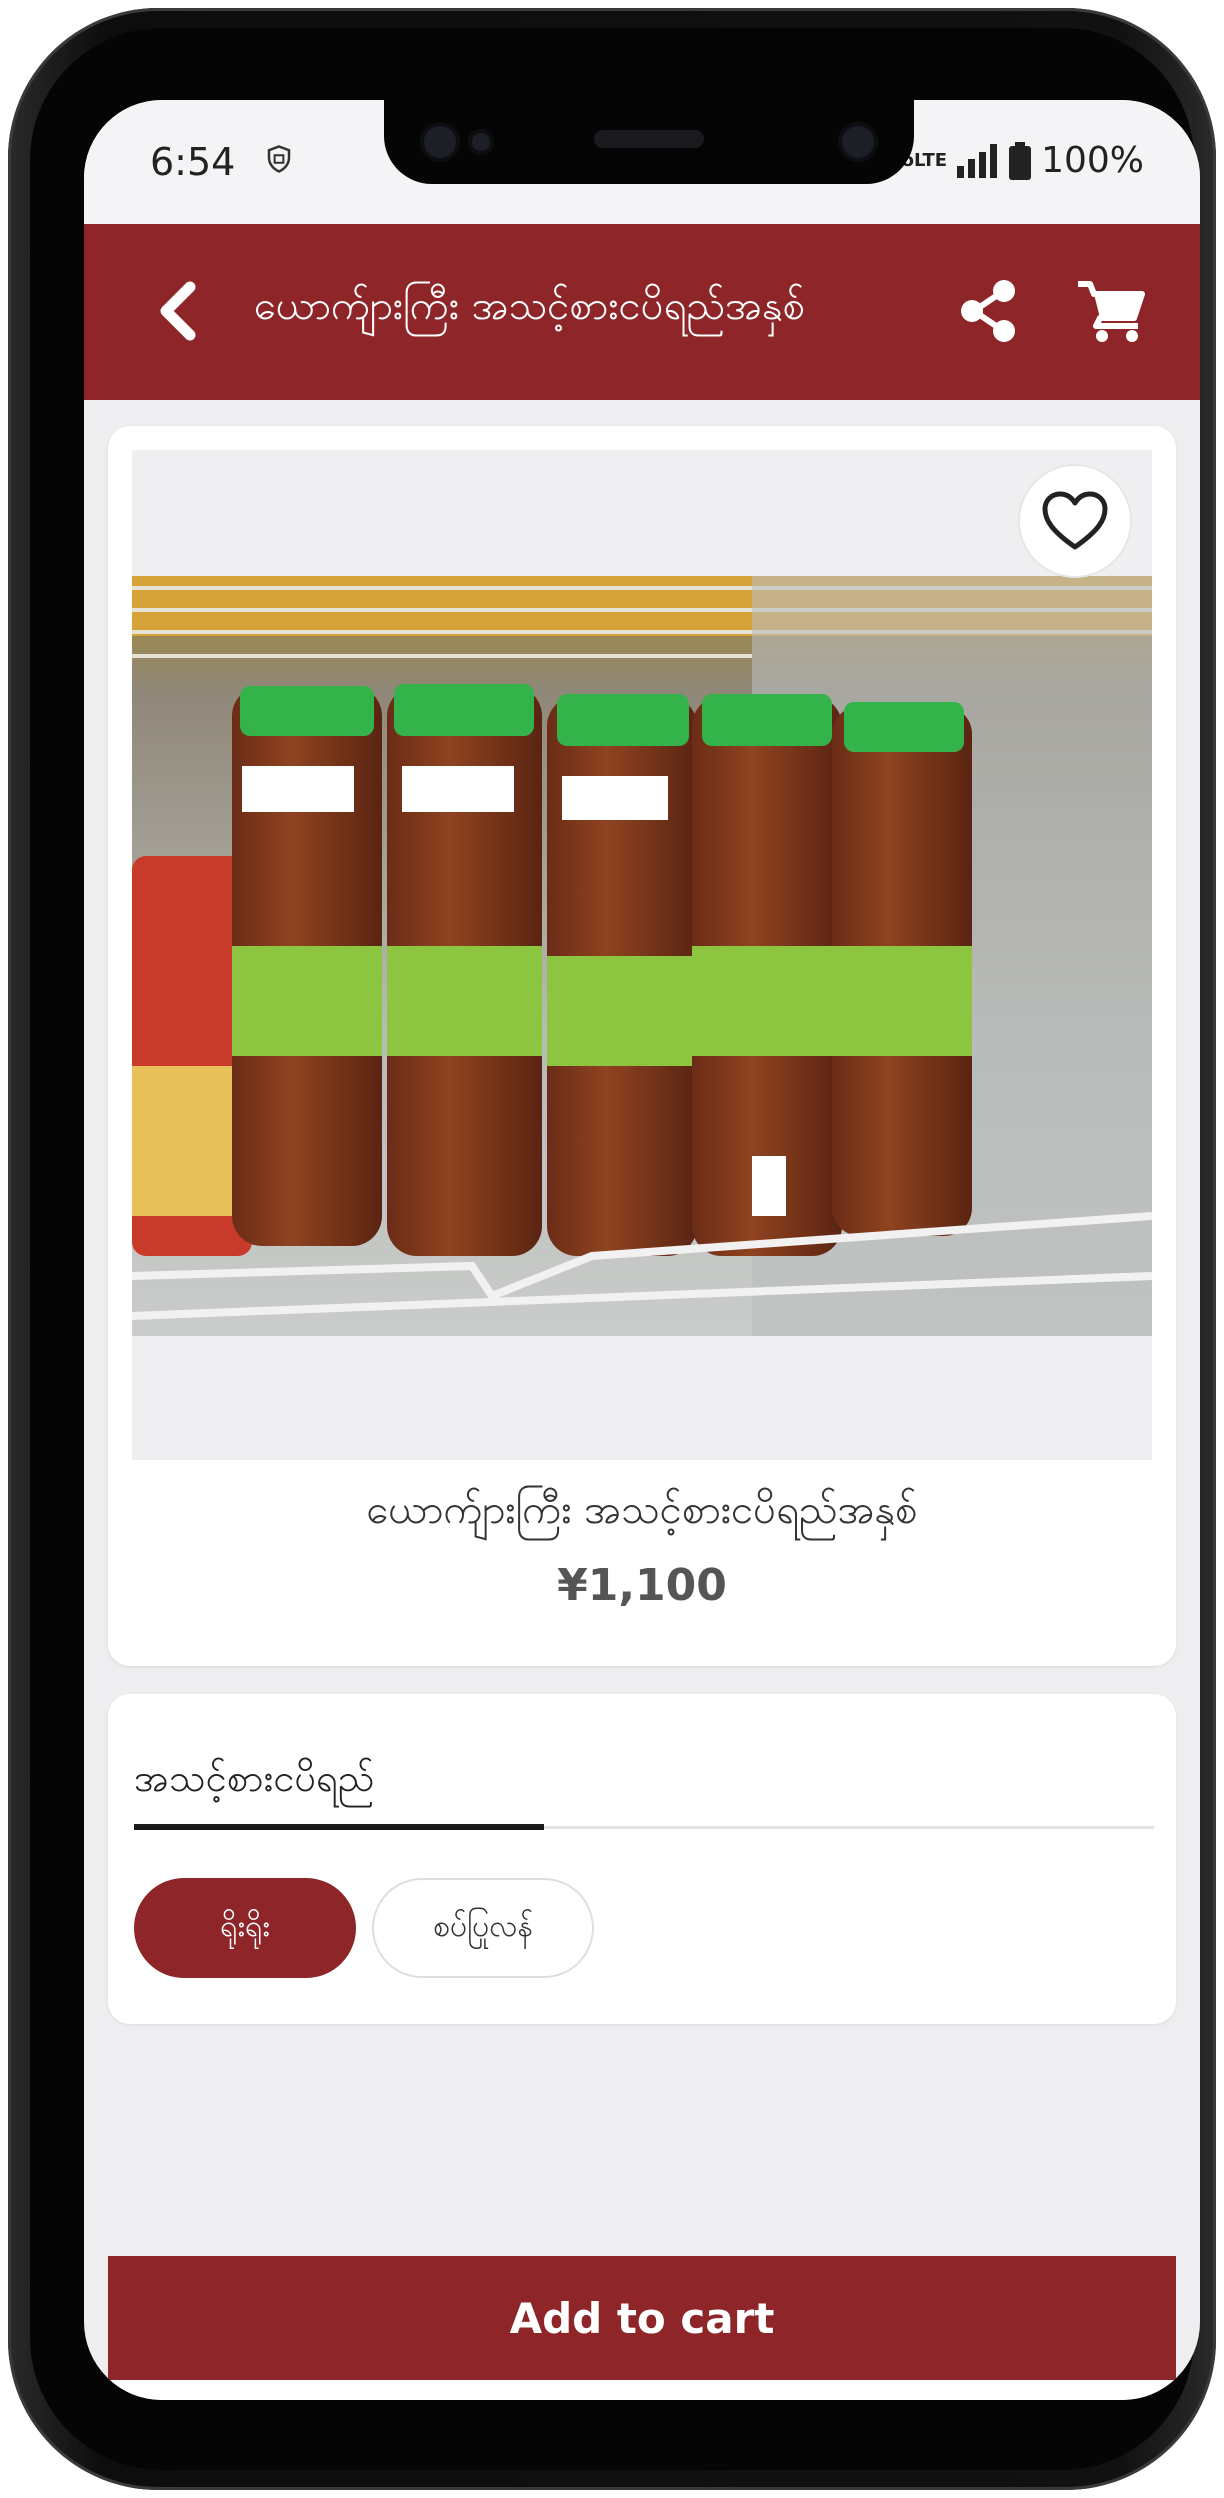 Image resolution: width=1224 pixels, height=2498 pixels. I want to click on status-right: VoLTE 100%, so click(1016, 160).